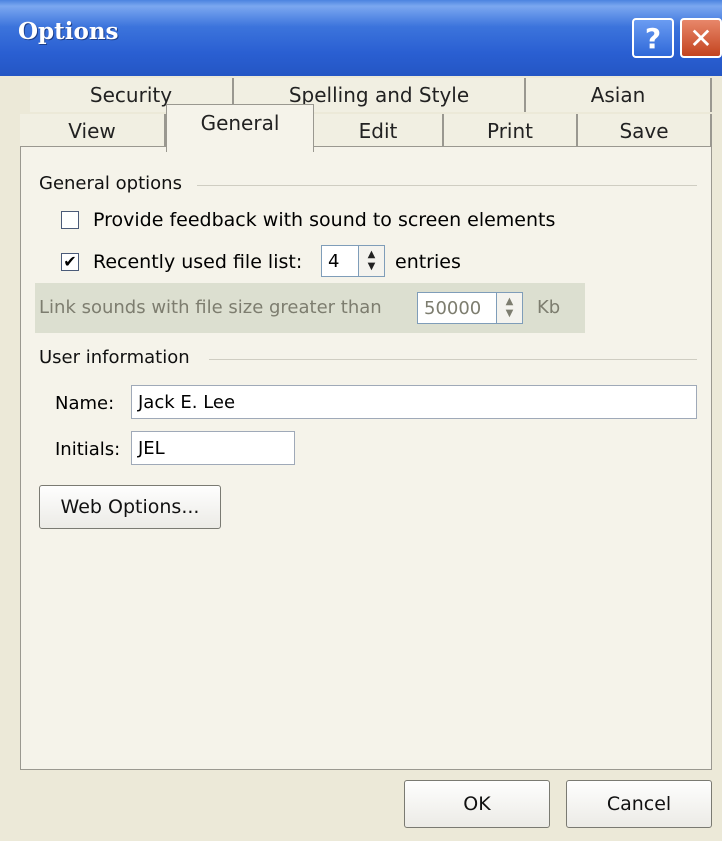 The width and height of the screenshot is (722, 841). What do you see at coordinates (334, 261) in the screenshot?
I see `recent-files-count-value: 4` at bounding box center [334, 261].